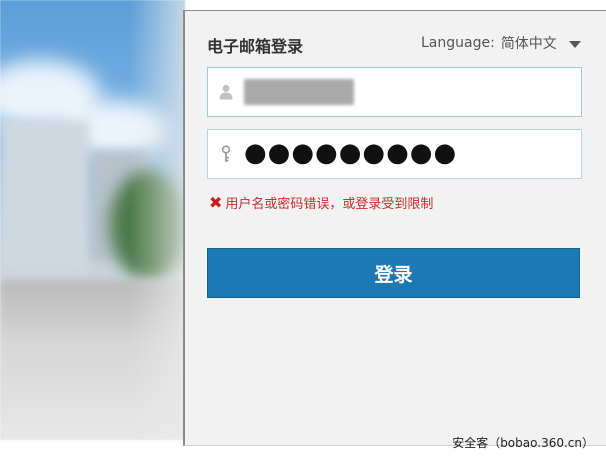 The height and width of the screenshot is (459, 606). I want to click on username-value-redacted, so click(299, 92).